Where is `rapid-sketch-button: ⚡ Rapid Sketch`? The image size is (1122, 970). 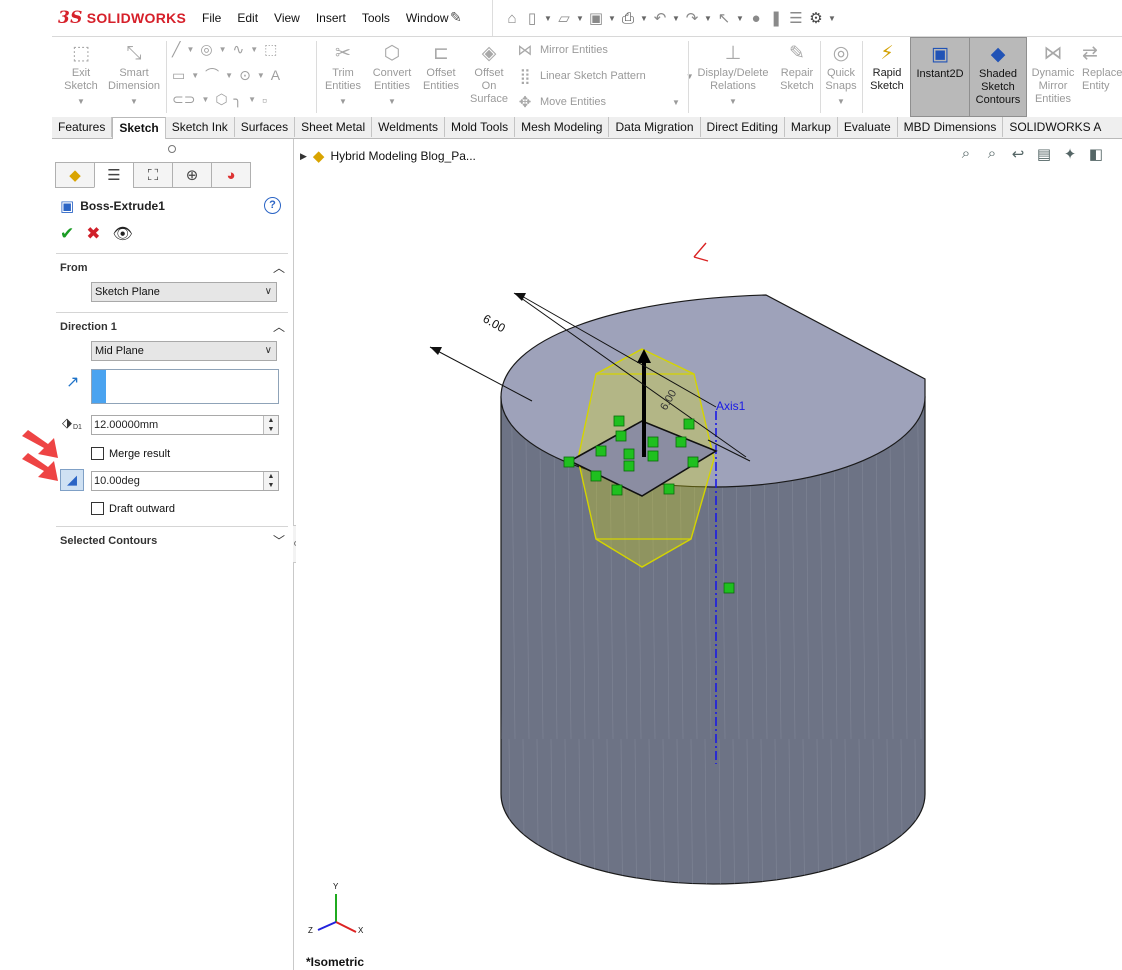 rapid-sketch-button: ⚡ Rapid Sketch is located at coordinates (887, 76).